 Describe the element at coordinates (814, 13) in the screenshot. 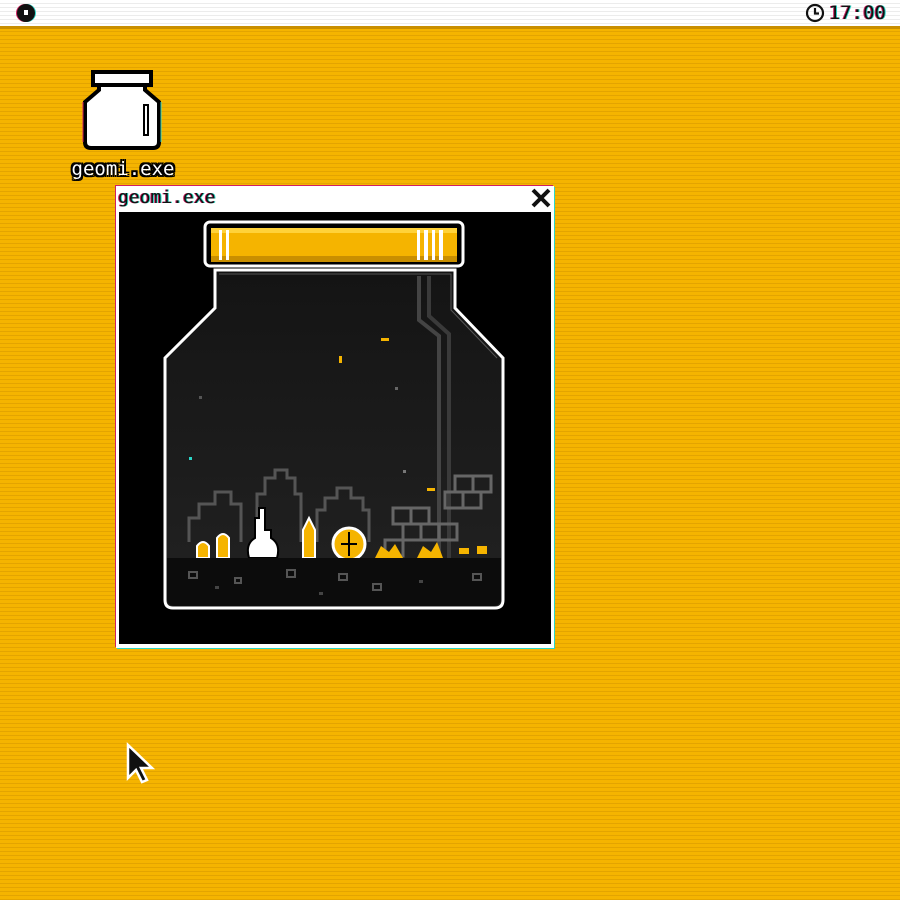

I see `clock-icon` at that location.